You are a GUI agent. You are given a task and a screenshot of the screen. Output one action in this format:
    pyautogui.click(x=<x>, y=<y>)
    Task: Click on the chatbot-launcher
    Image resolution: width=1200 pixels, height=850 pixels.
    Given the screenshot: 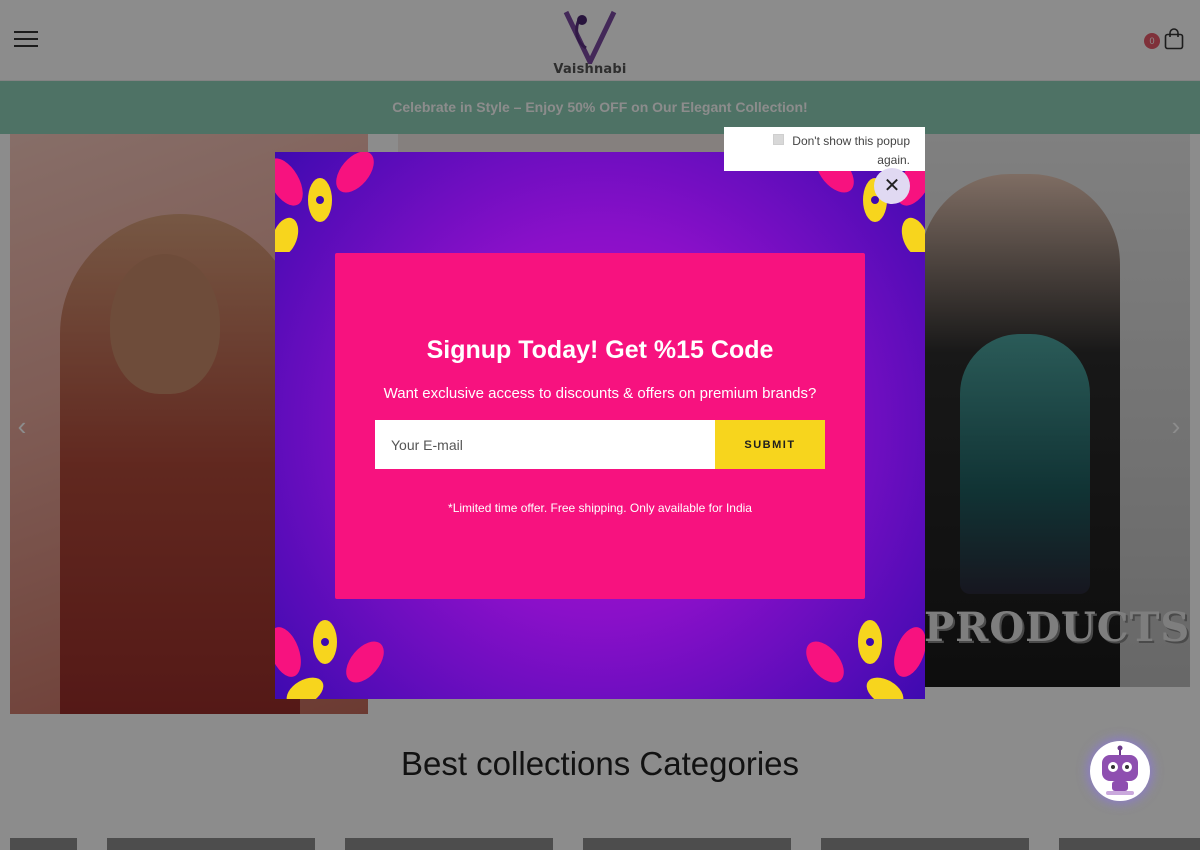 What is the action you would take?
    pyautogui.click(x=1120, y=771)
    